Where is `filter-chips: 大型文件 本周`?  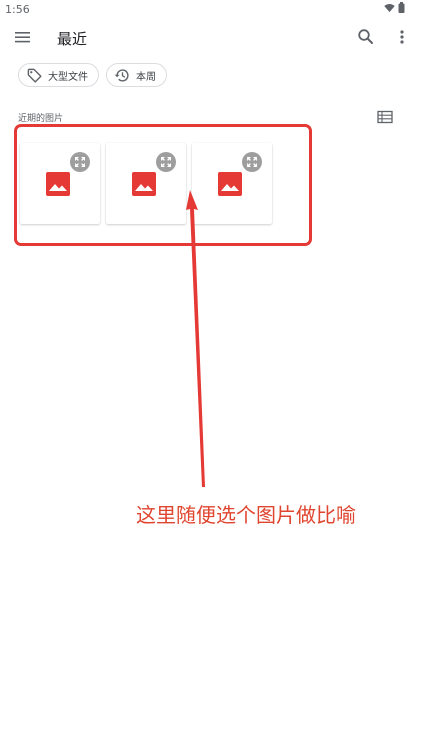 filter-chips: 大型文件 本周 is located at coordinates (92, 75).